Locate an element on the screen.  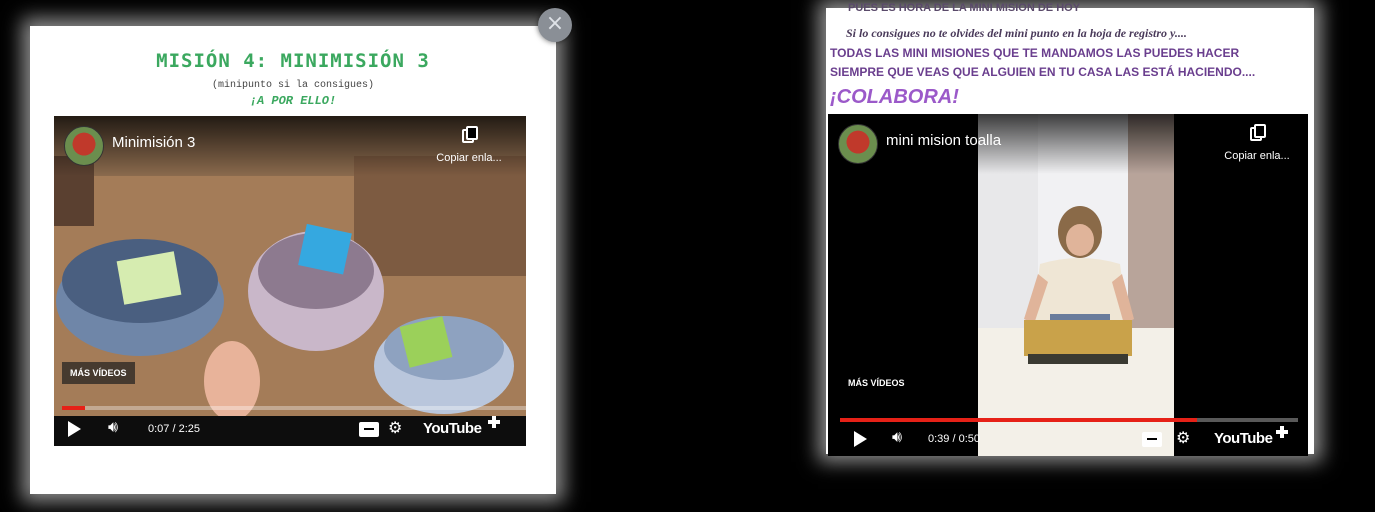
mission-title: MISIÓN 4: MINIMISIÓN 3 is located at coordinates (293, 61).